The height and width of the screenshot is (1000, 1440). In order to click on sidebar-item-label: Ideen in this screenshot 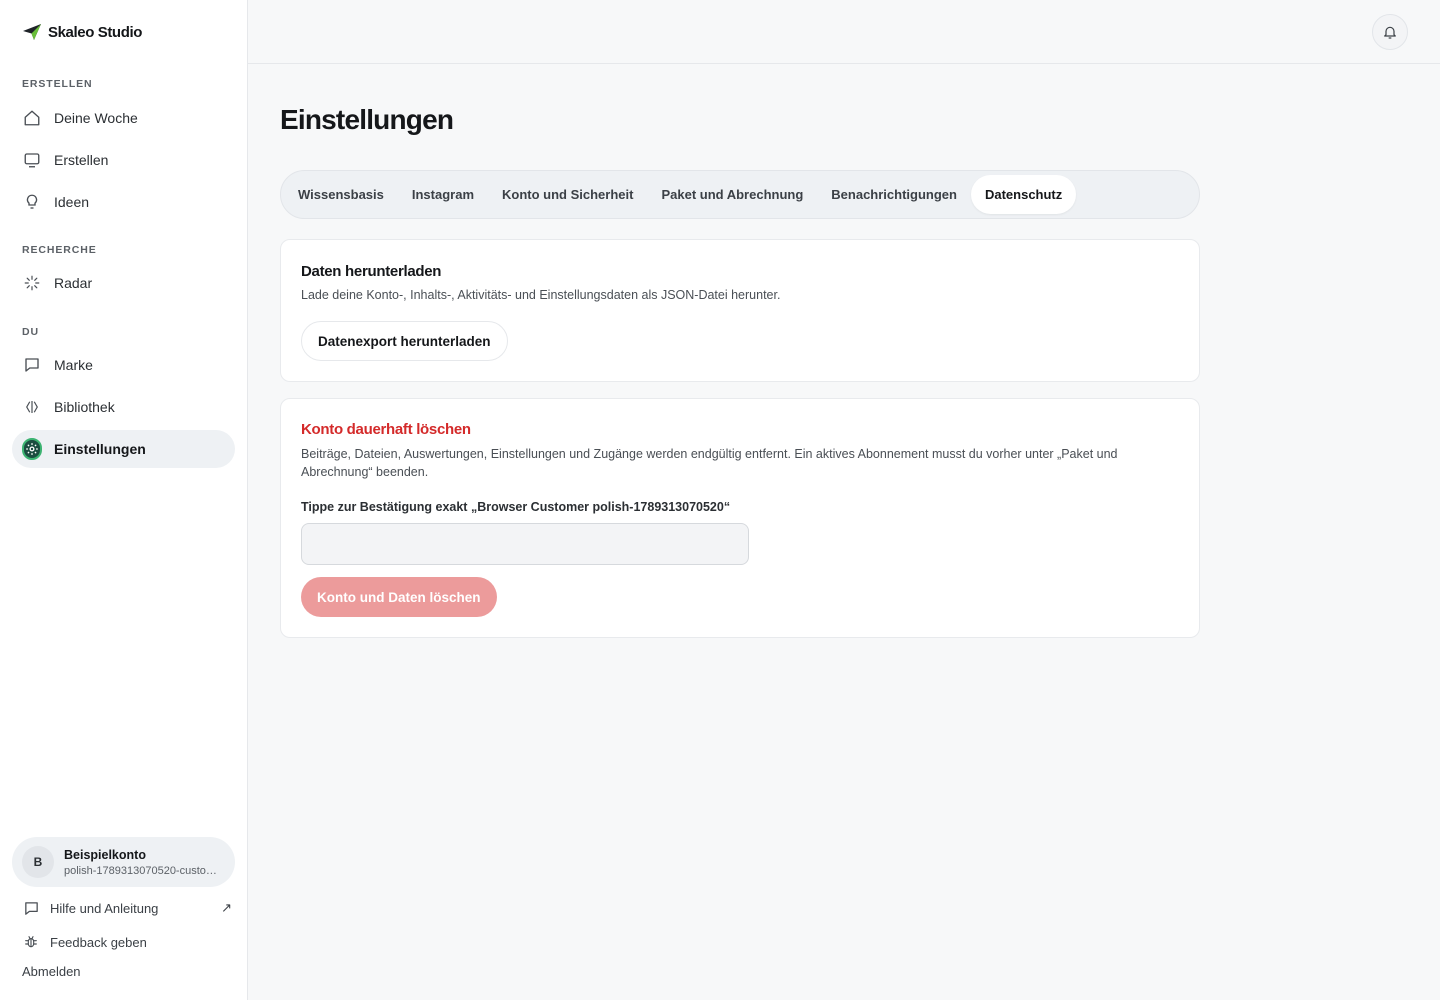, I will do `click(72, 202)`.